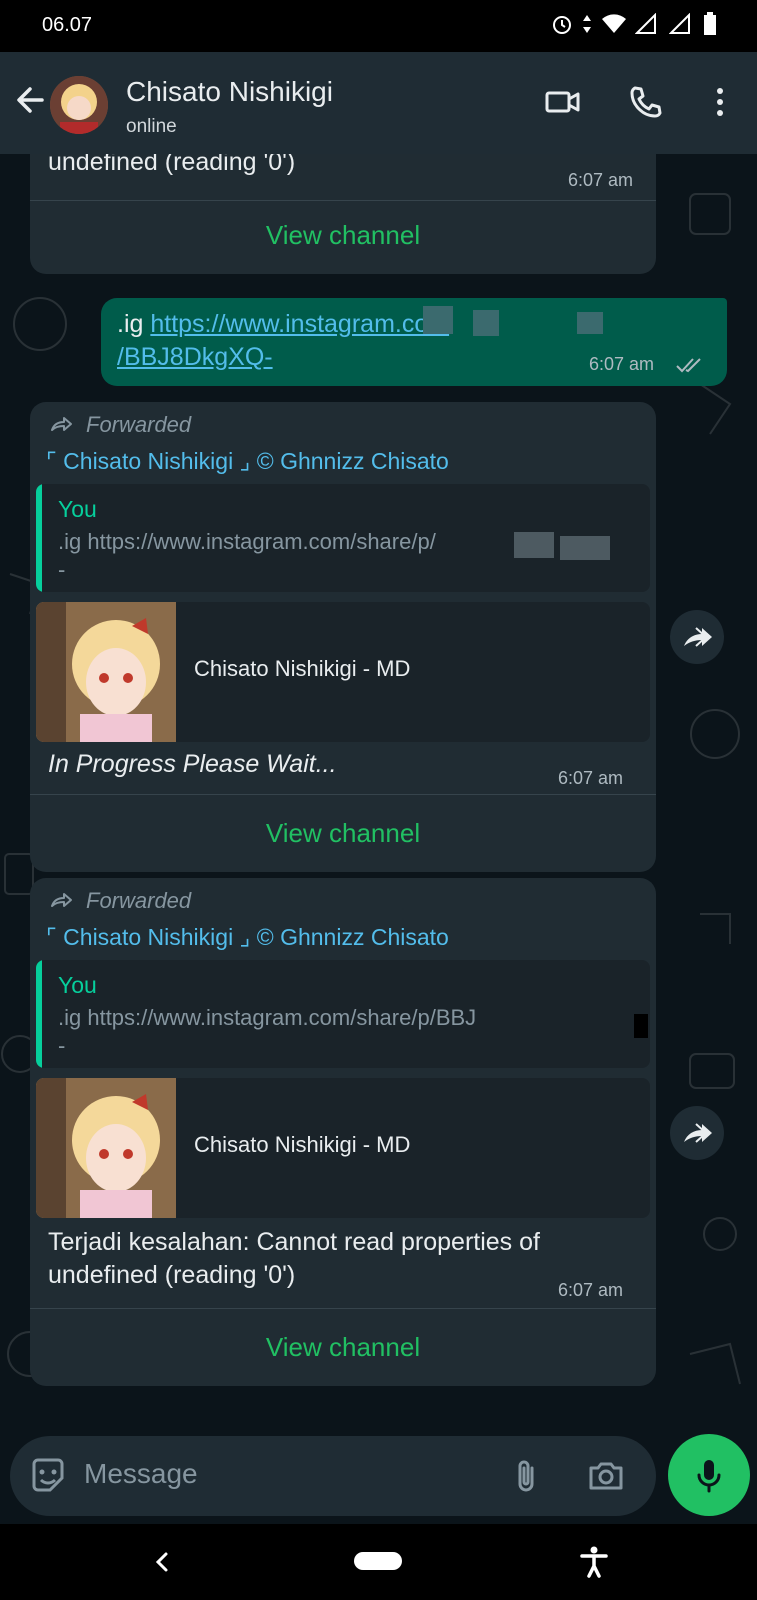 The image size is (757, 1600). Describe the element at coordinates (563, 102) in the screenshot. I see `video-call-icon` at that location.